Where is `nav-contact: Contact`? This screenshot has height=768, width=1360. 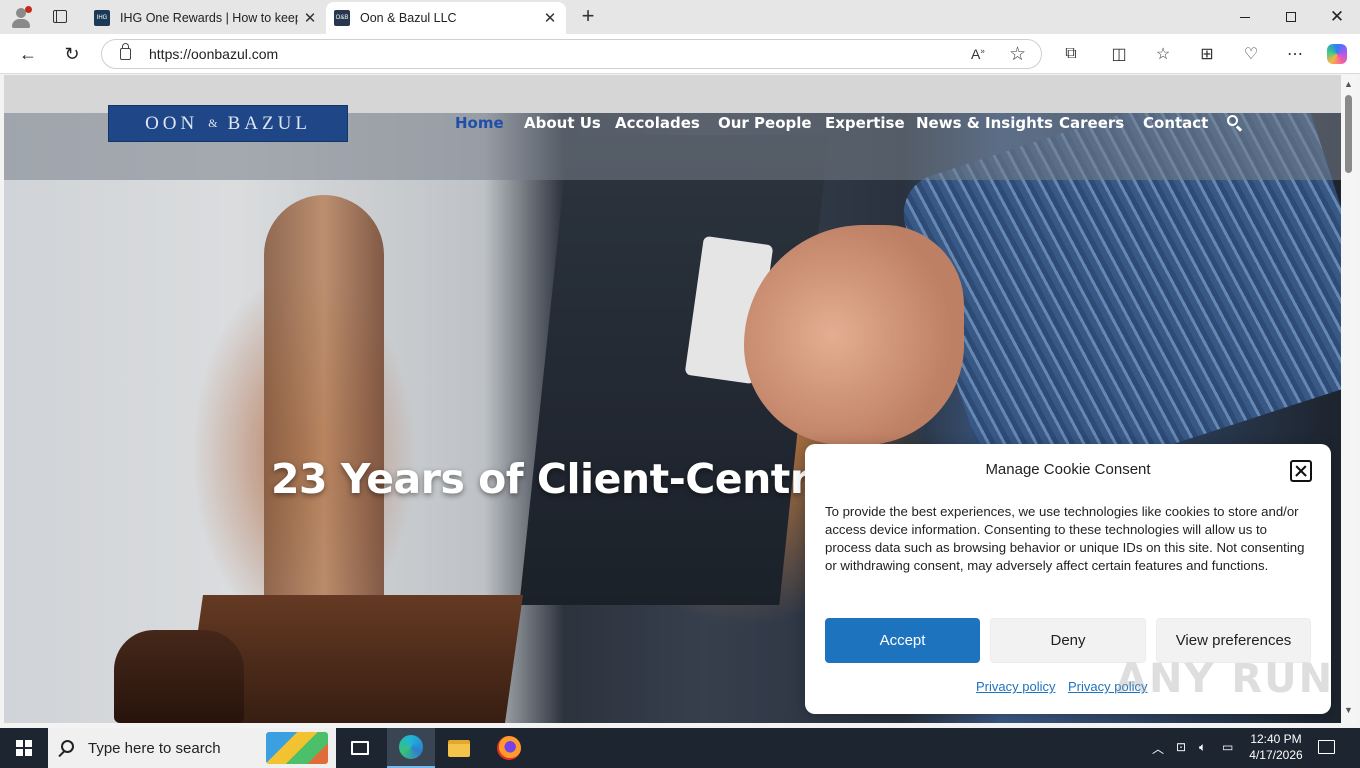
nav-contact: Contact is located at coordinates (1175, 126).